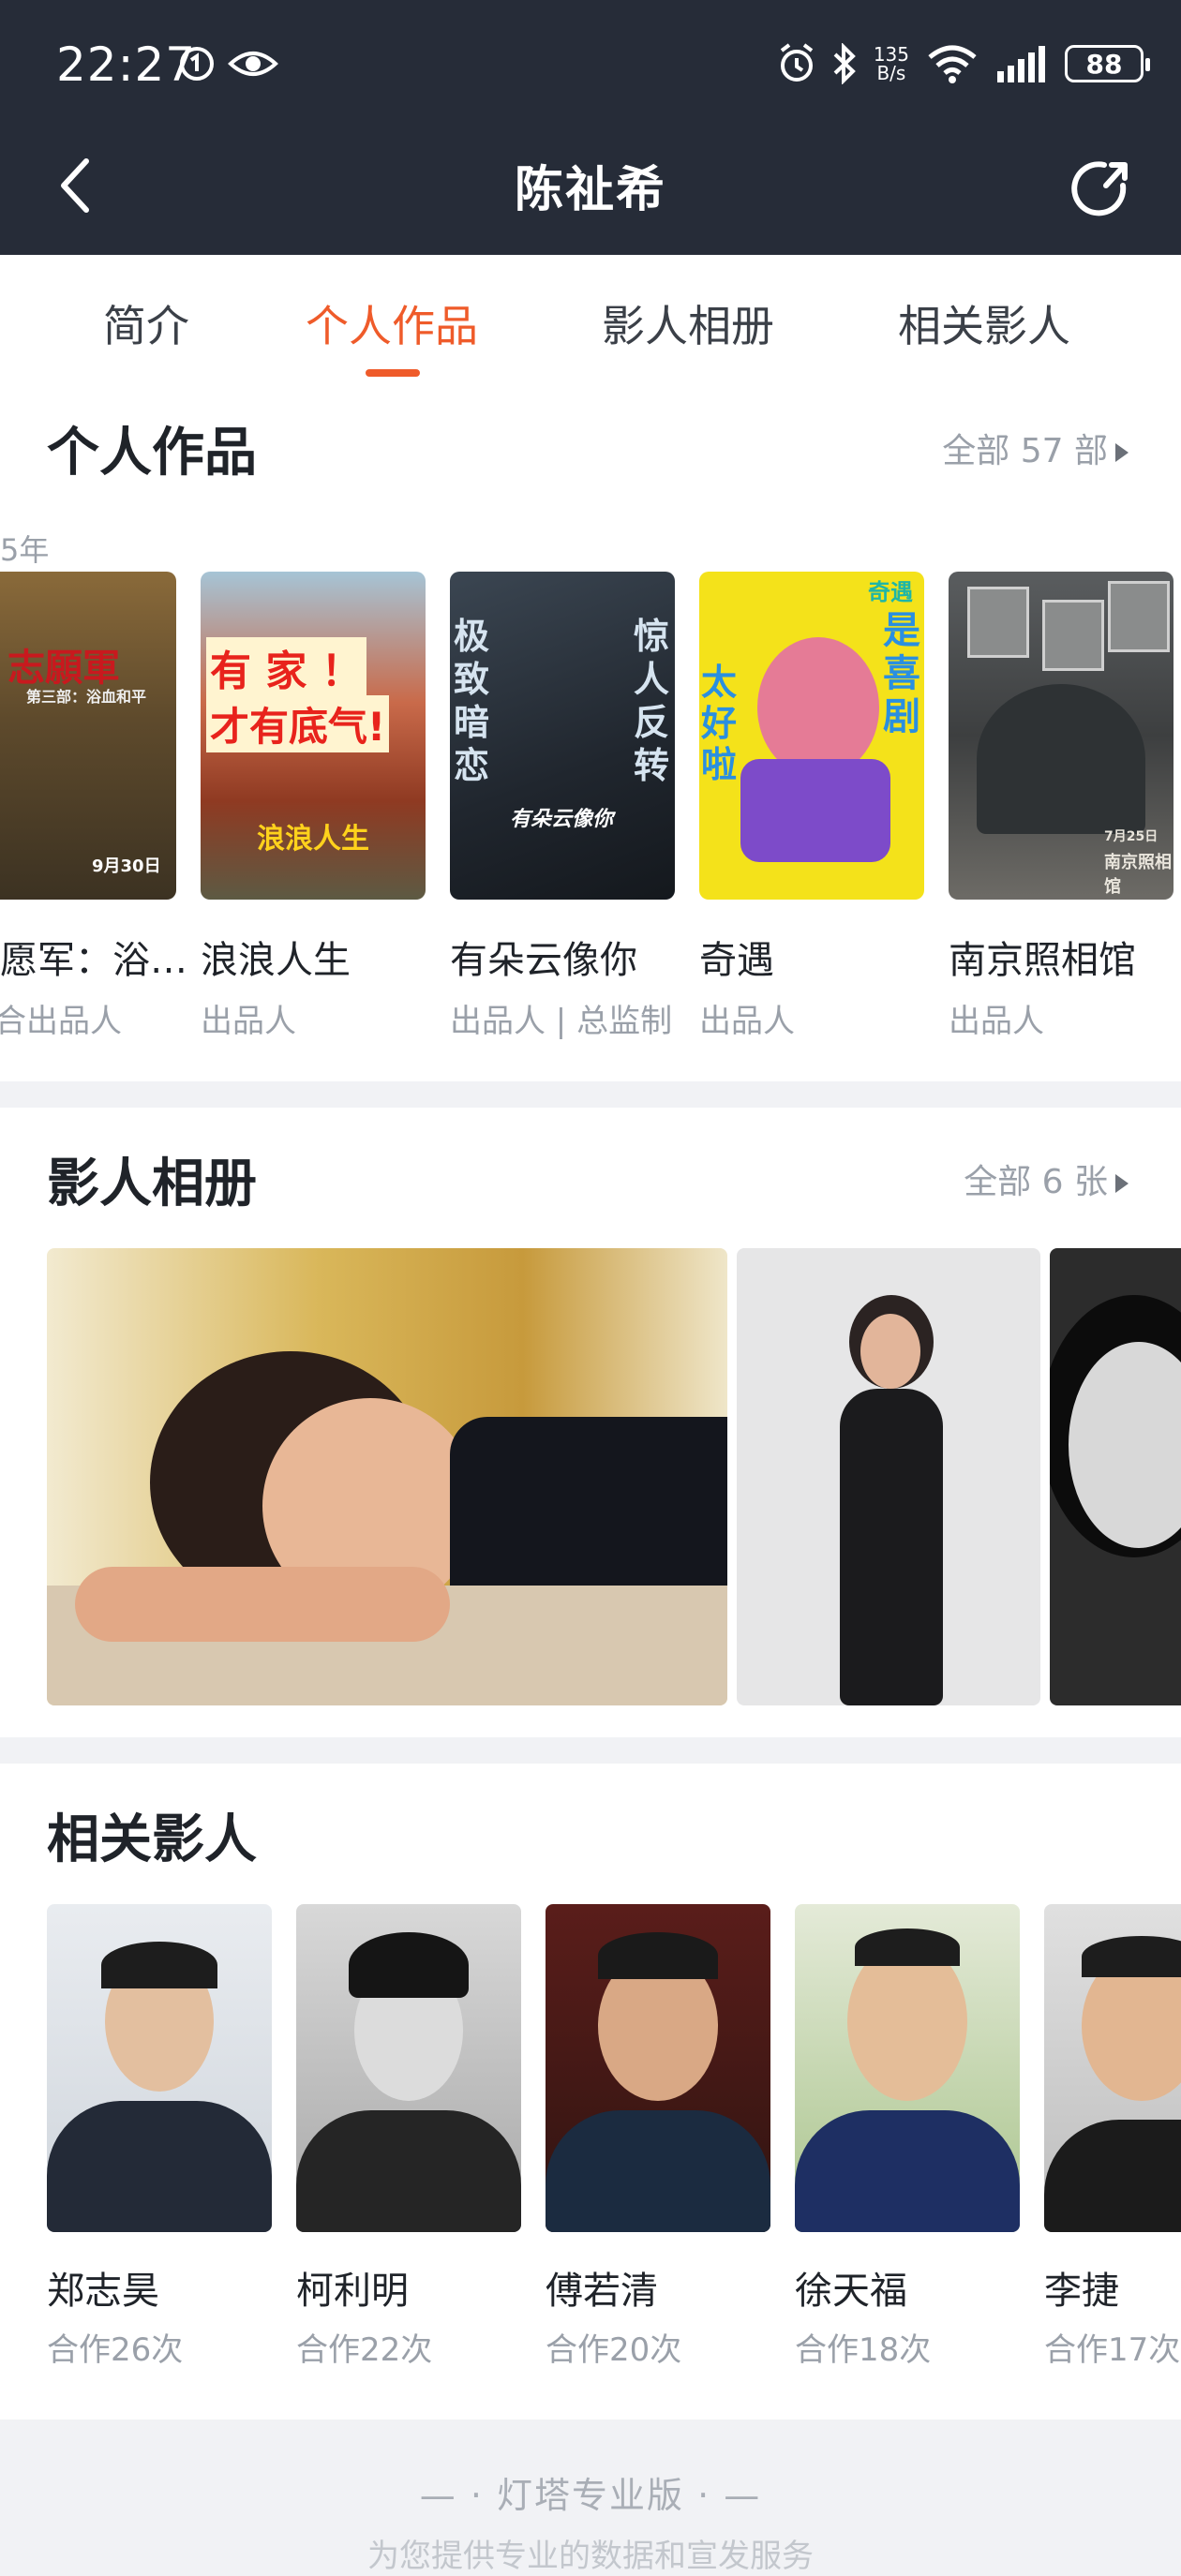 Image resolution: width=1181 pixels, height=2576 pixels. I want to click on album-more-link: 全部 6 张, so click(1046, 1178).